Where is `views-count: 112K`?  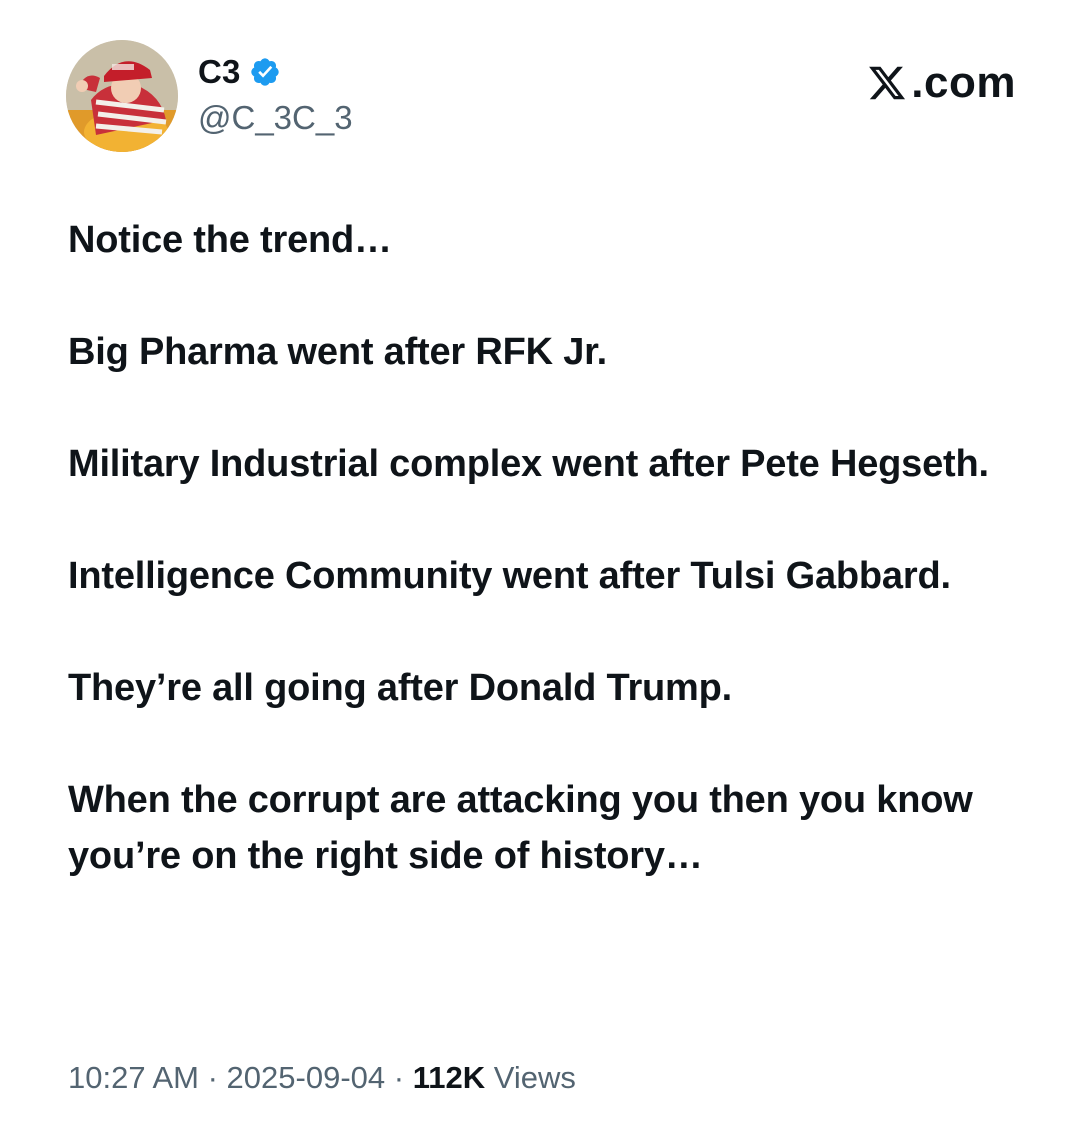 views-count: 112K is located at coordinates (449, 1077).